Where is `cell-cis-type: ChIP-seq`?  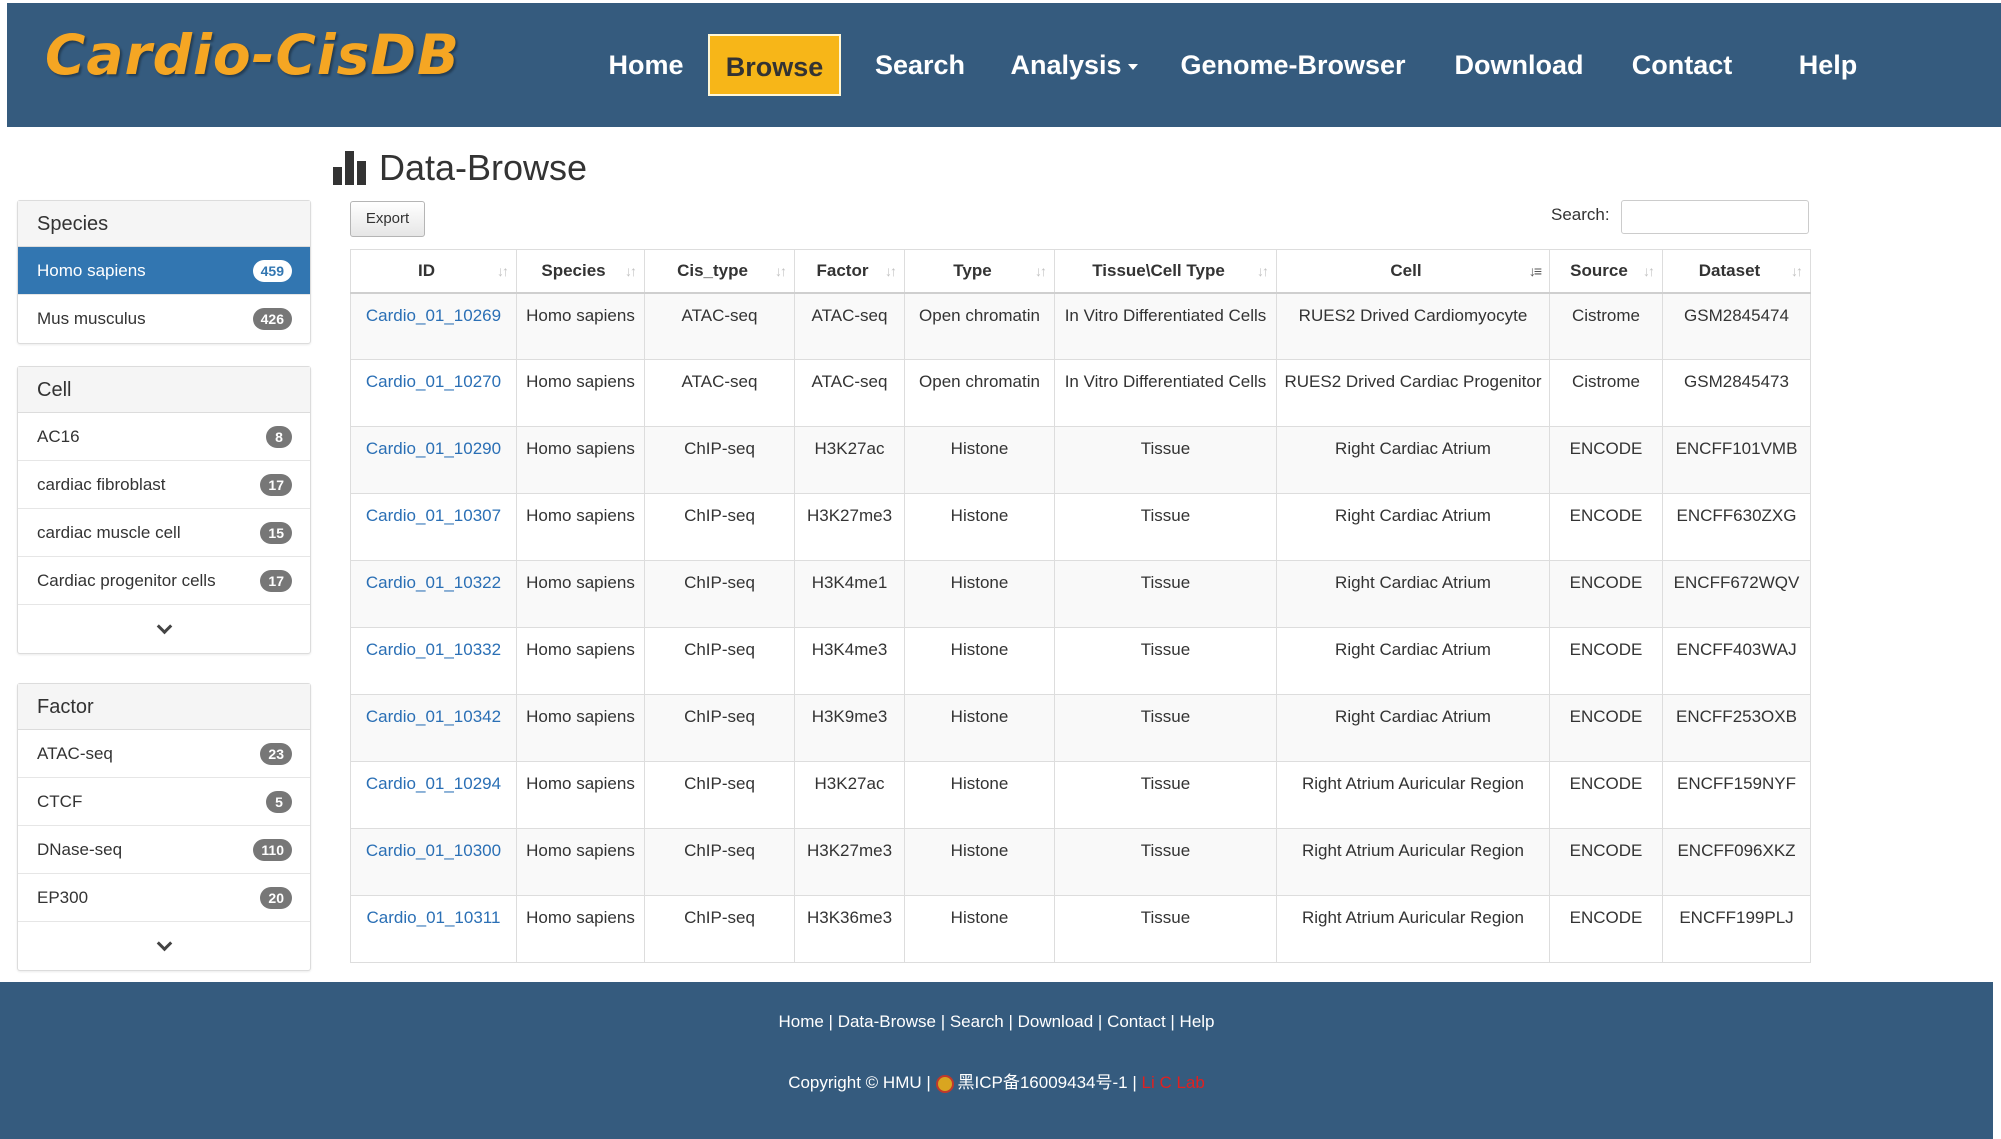 cell-cis-type: ChIP-seq is located at coordinates (719, 862).